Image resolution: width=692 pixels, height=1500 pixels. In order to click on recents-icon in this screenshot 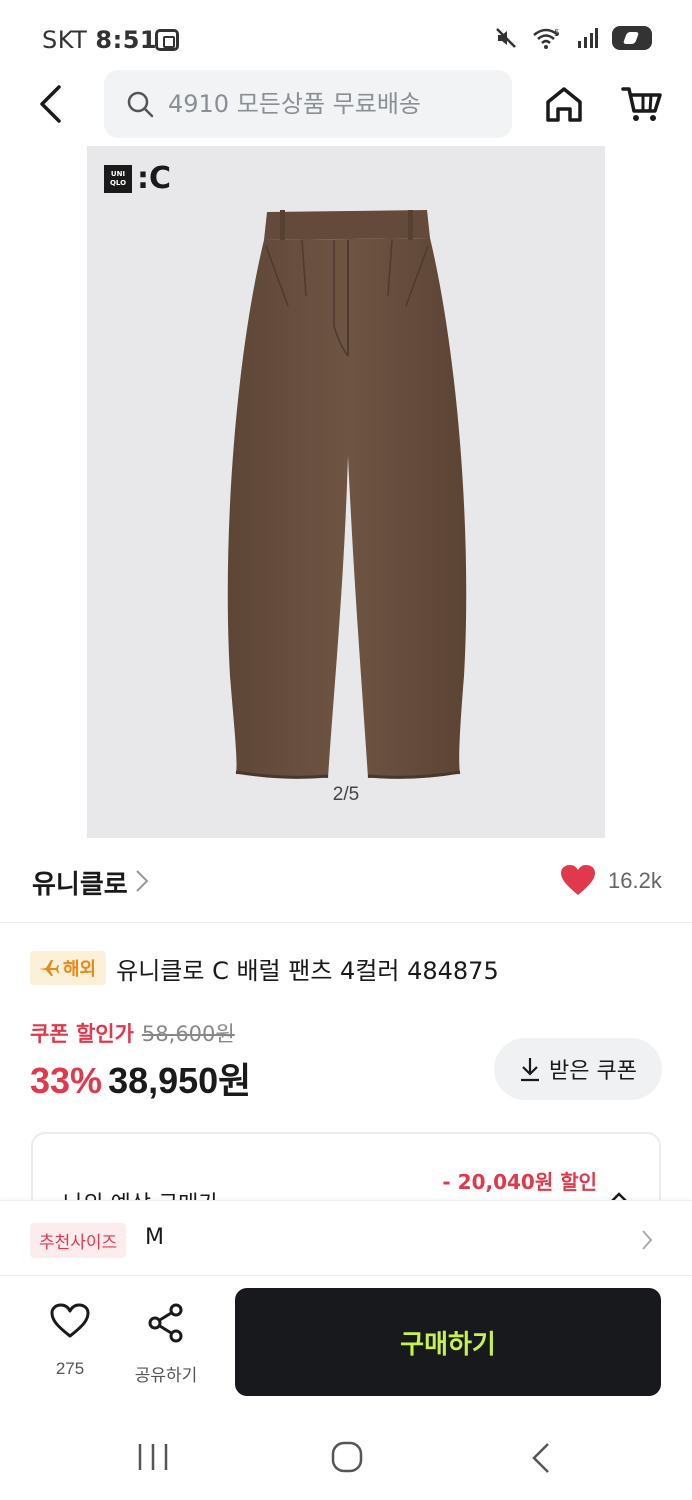, I will do `click(153, 1457)`.